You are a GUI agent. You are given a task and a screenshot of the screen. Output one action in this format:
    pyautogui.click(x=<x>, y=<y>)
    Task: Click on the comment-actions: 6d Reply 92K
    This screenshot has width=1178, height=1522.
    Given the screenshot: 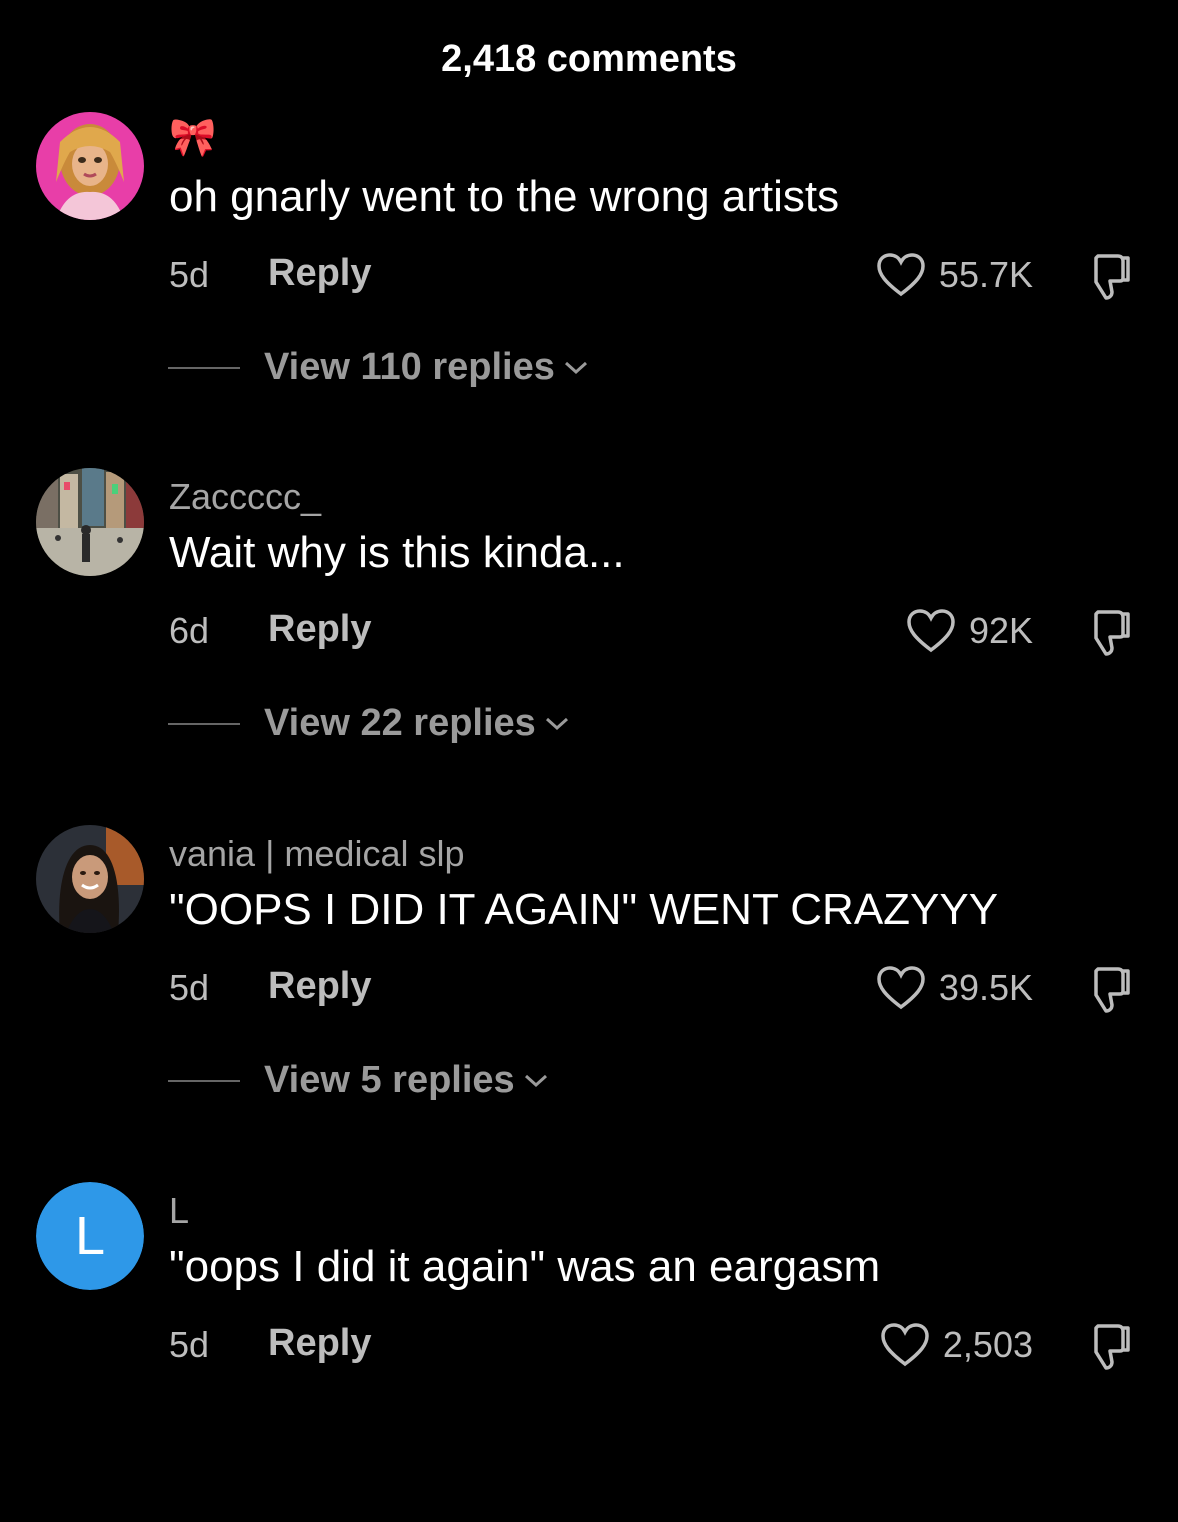 What is the action you would take?
    pyautogui.click(x=589, y=631)
    